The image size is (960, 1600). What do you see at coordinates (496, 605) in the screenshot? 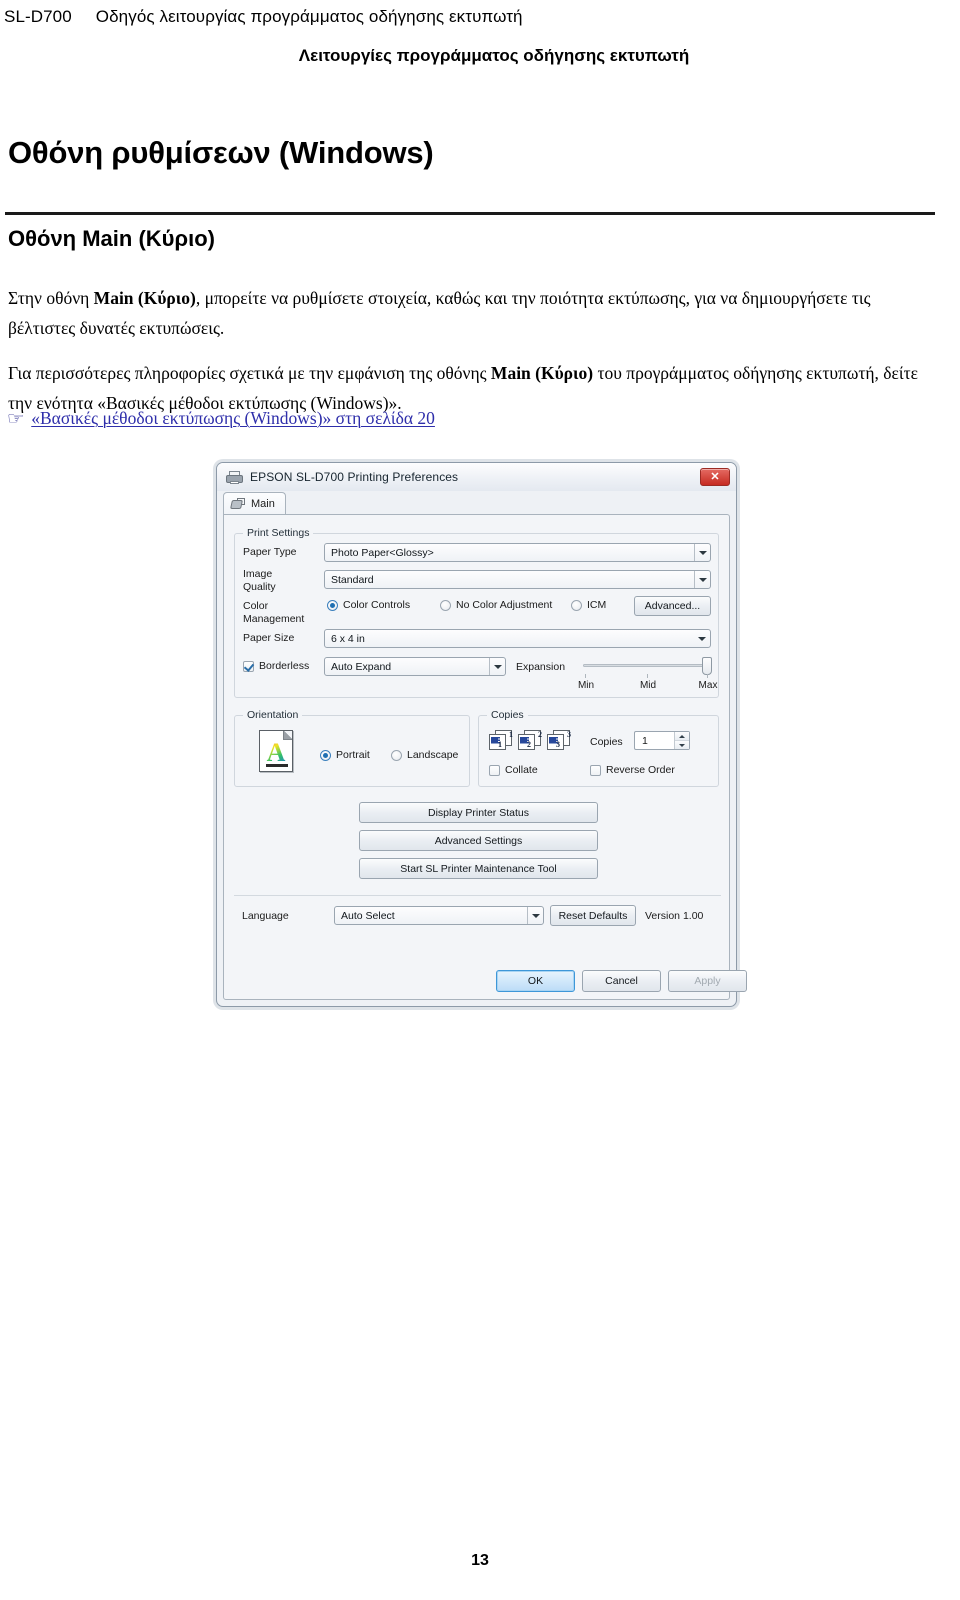
I see `radio-no-color-adjustment: No Color Adjustment` at bounding box center [496, 605].